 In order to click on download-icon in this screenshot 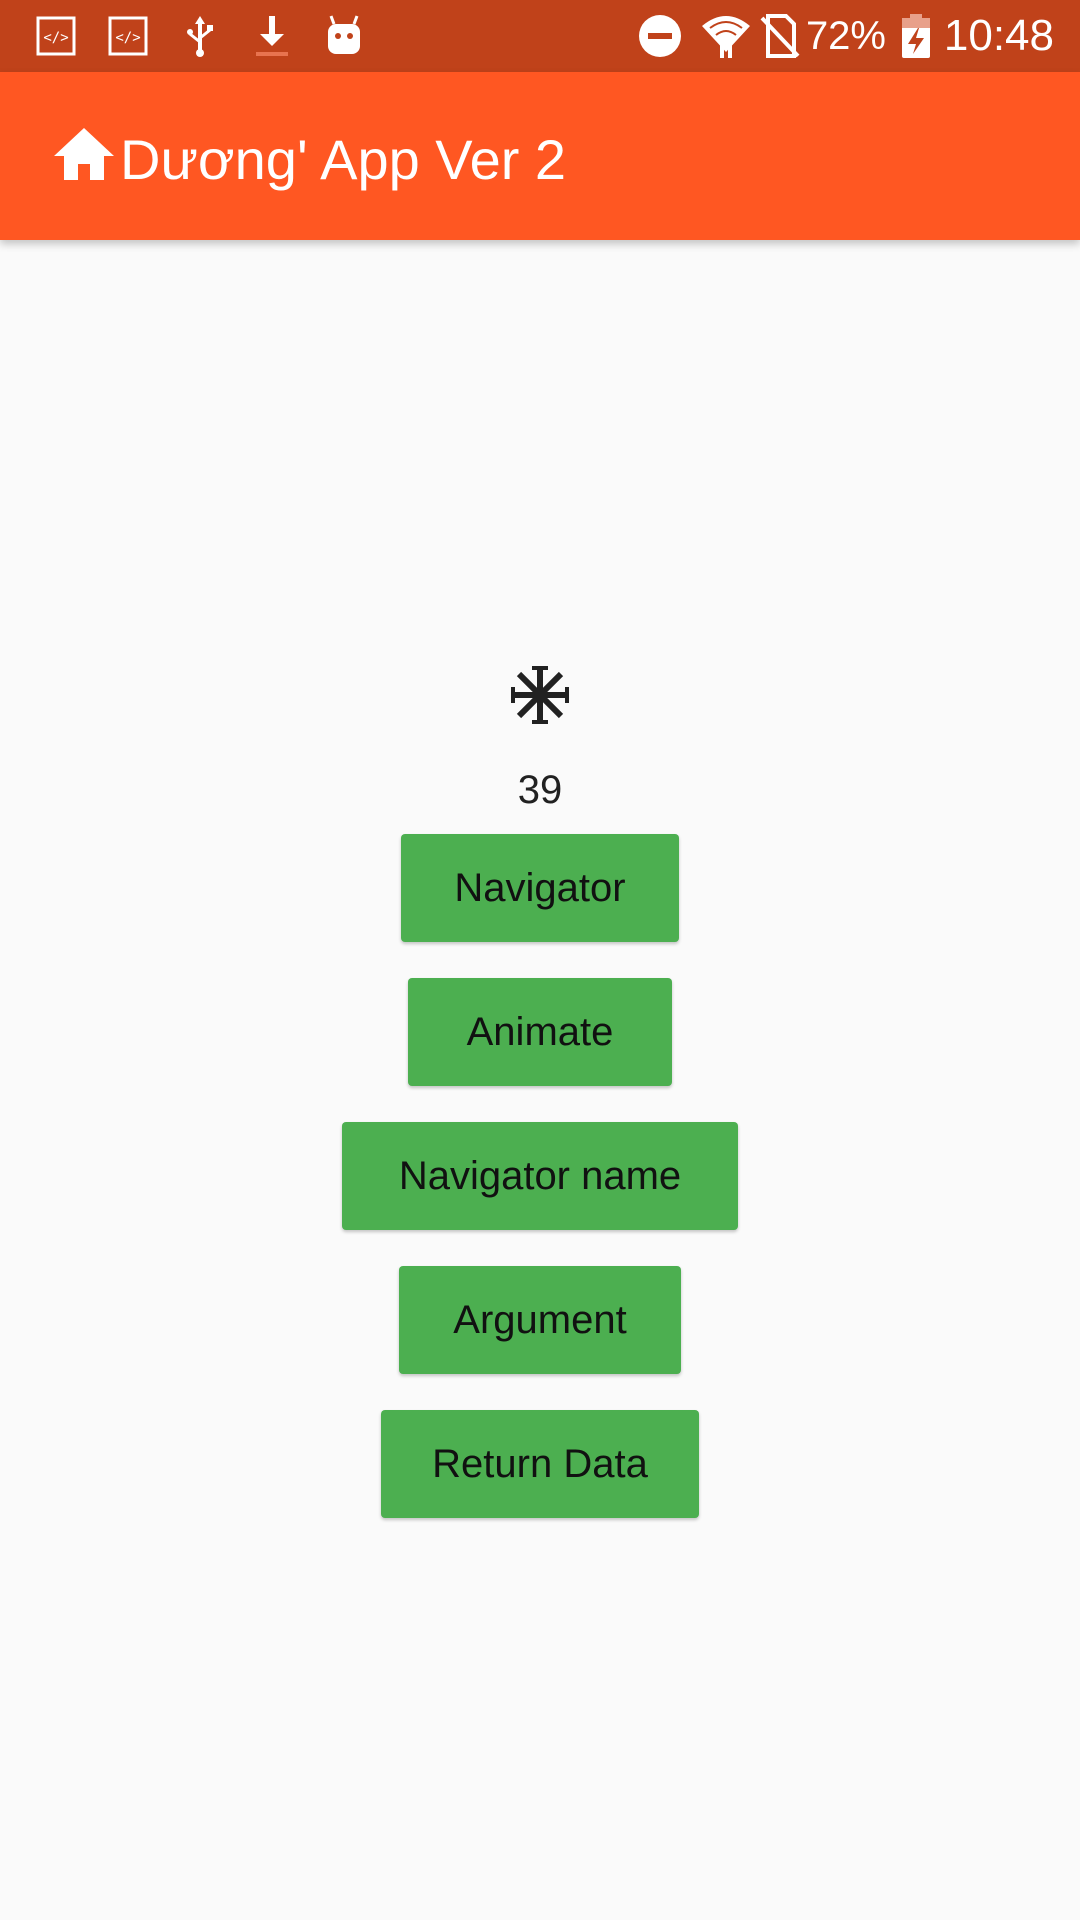, I will do `click(272, 36)`.